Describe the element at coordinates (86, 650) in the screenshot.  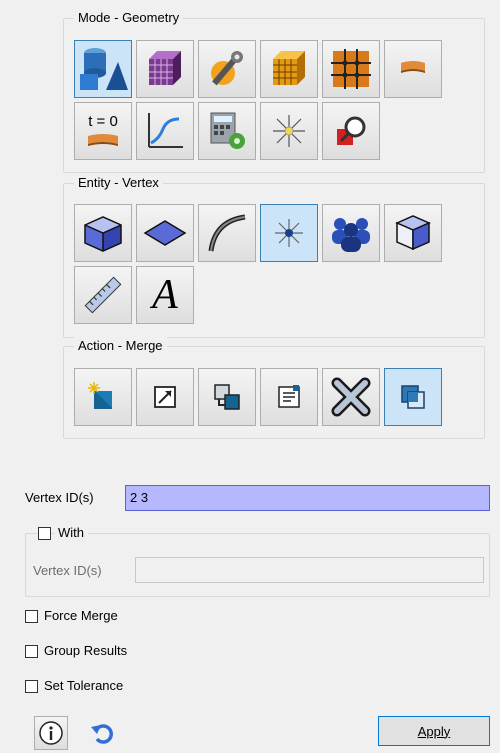
I see `group-results-label: Group Results` at that location.